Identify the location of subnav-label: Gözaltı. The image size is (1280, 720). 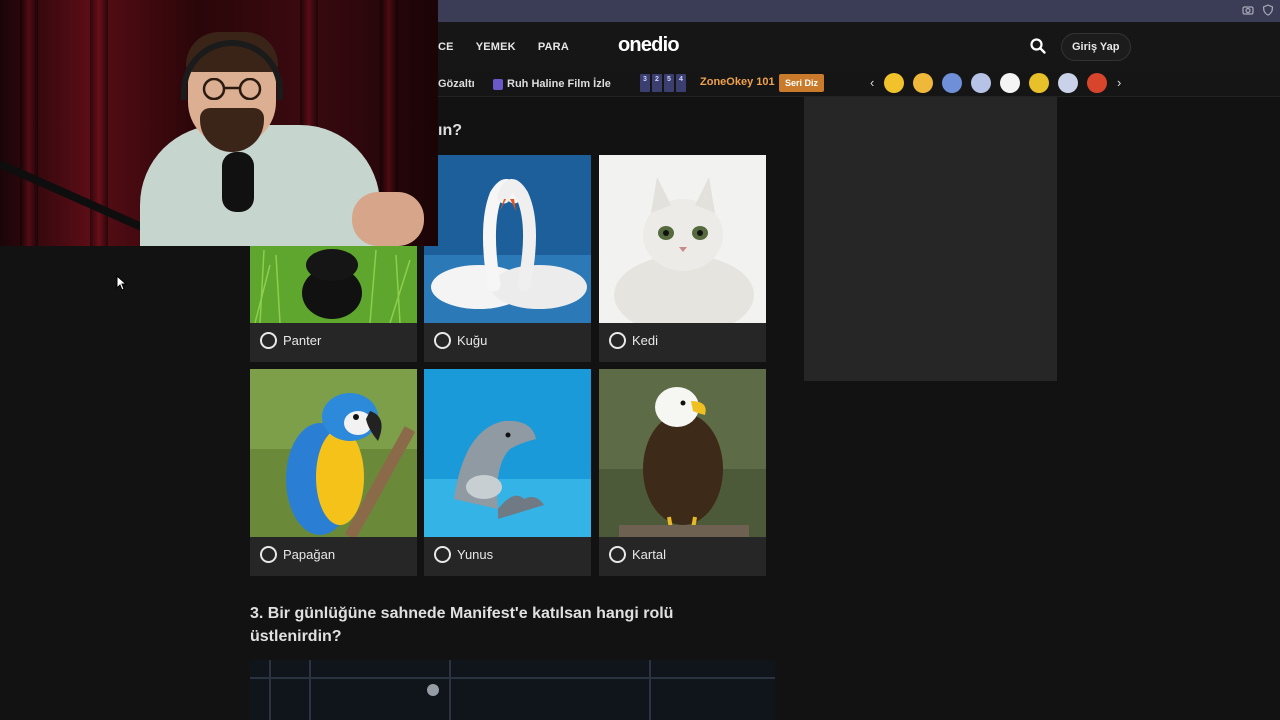
(456, 84).